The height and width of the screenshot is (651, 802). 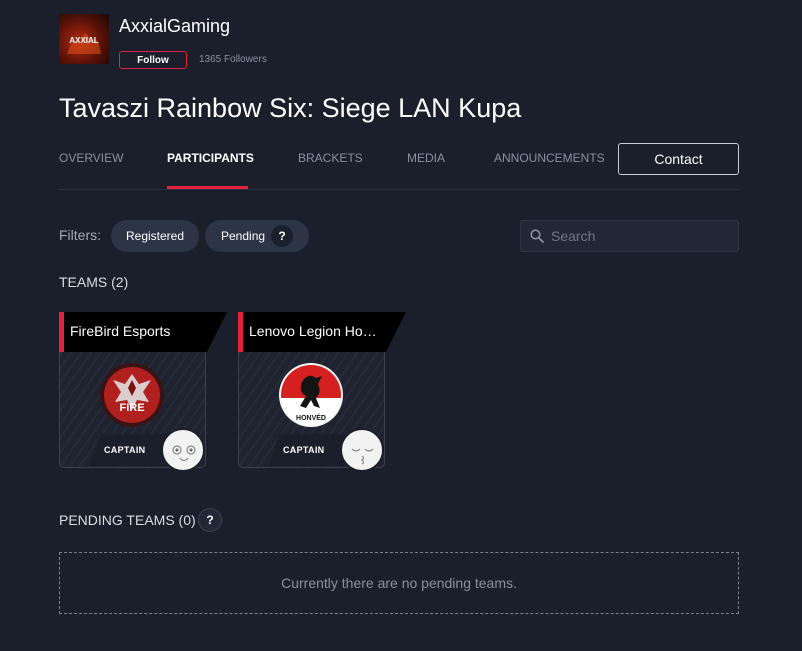 What do you see at coordinates (290, 108) in the screenshot?
I see `page-title: Tavaszi Rainbow Six: Siege LAN Kupa` at bounding box center [290, 108].